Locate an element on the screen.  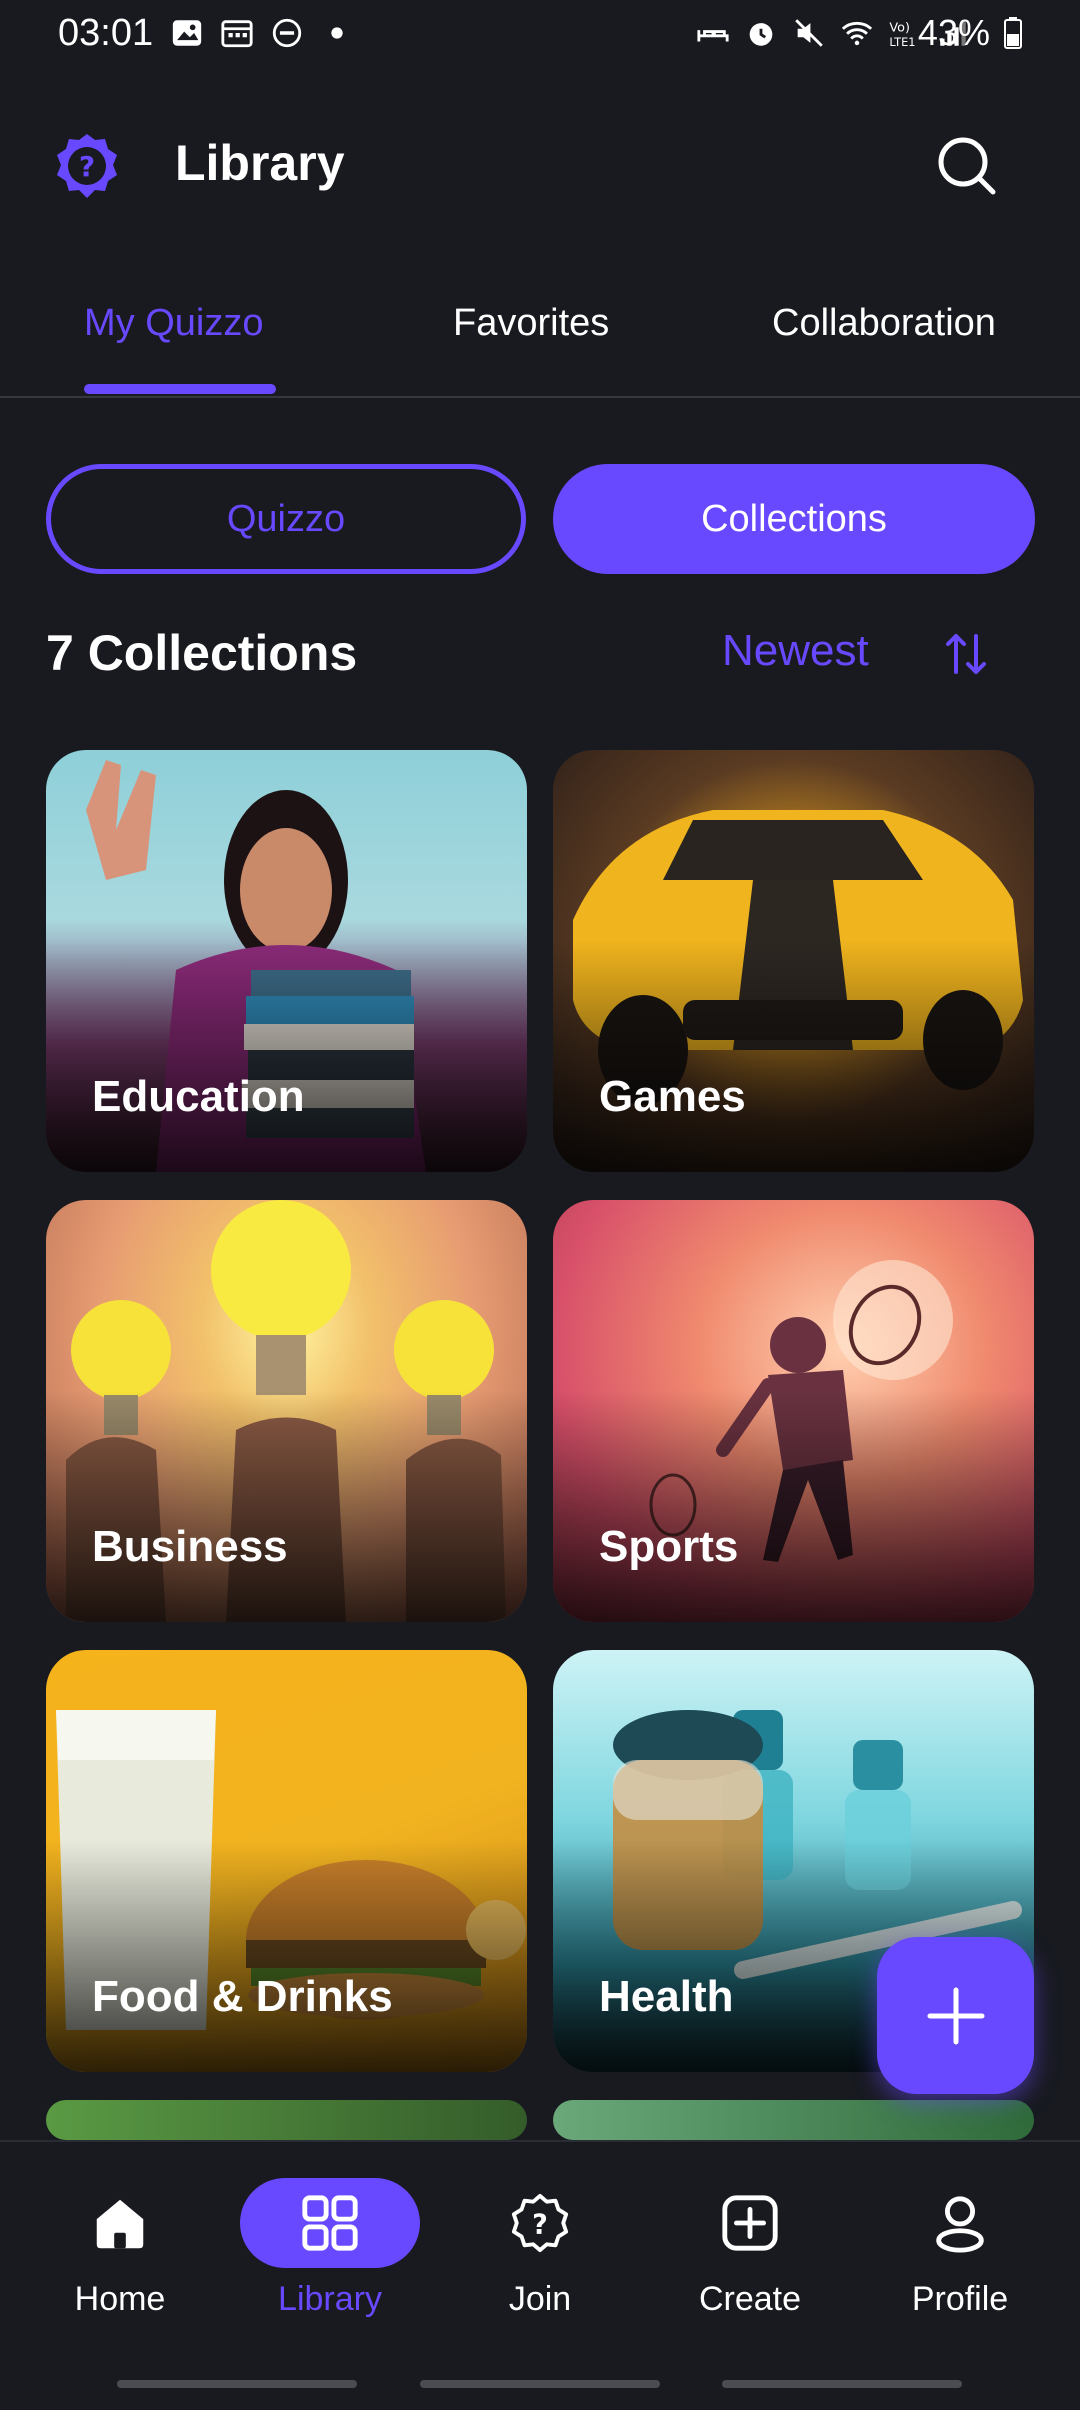
bottom-navigation: Home Library ? Join Create Profile is located at coordinates (540, 2275).